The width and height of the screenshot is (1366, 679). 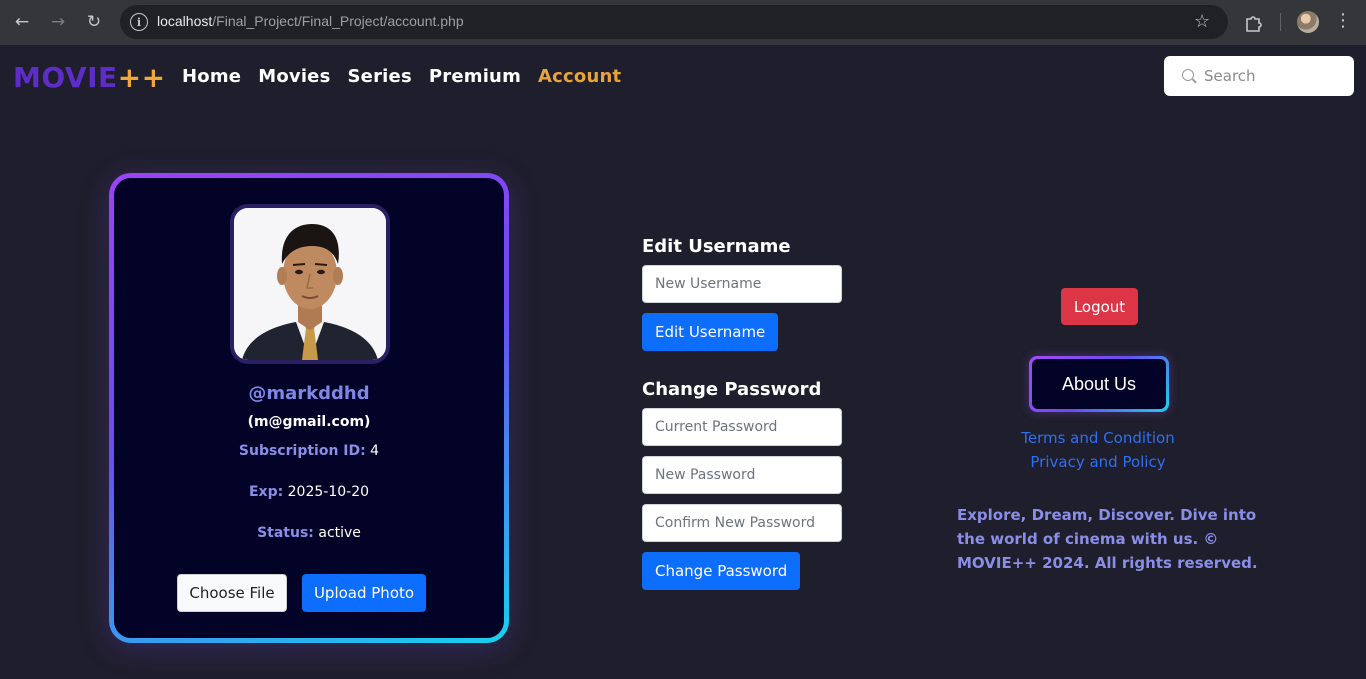 I want to click on new-password-field, so click(x=742, y=475).